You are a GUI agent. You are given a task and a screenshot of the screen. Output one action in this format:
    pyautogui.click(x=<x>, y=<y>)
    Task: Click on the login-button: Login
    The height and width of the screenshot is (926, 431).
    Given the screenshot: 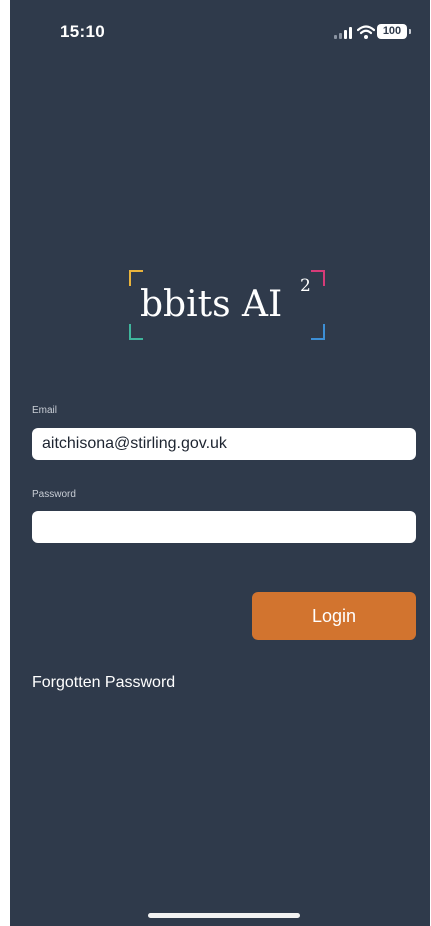 What is the action you would take?
    pyautogui.click(x=334, y=616)
    